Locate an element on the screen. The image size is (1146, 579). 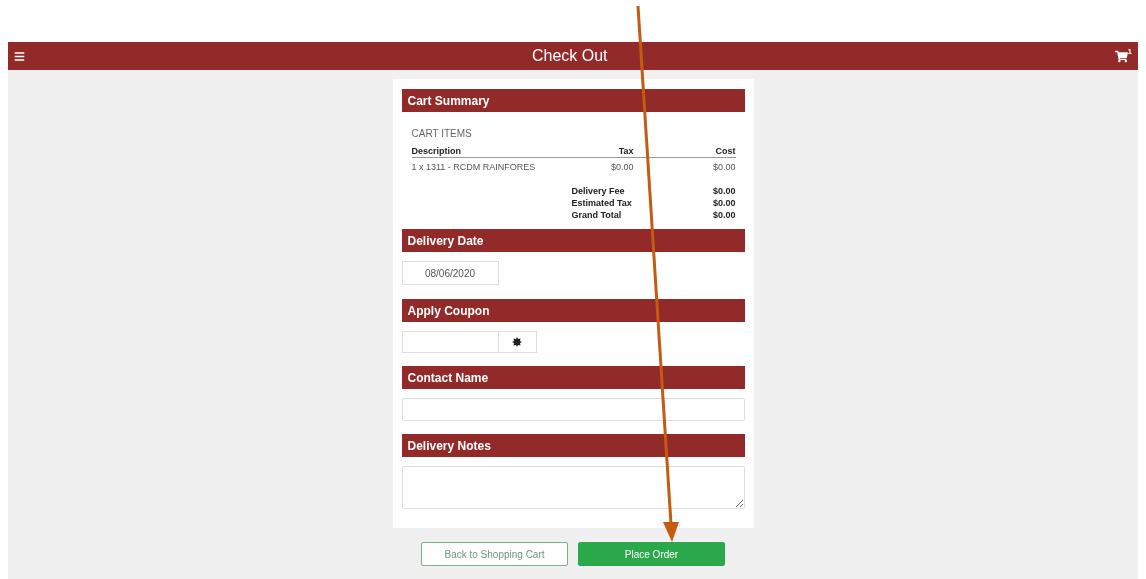
place-order-button: Place Order is located at coordinates (651, 554).